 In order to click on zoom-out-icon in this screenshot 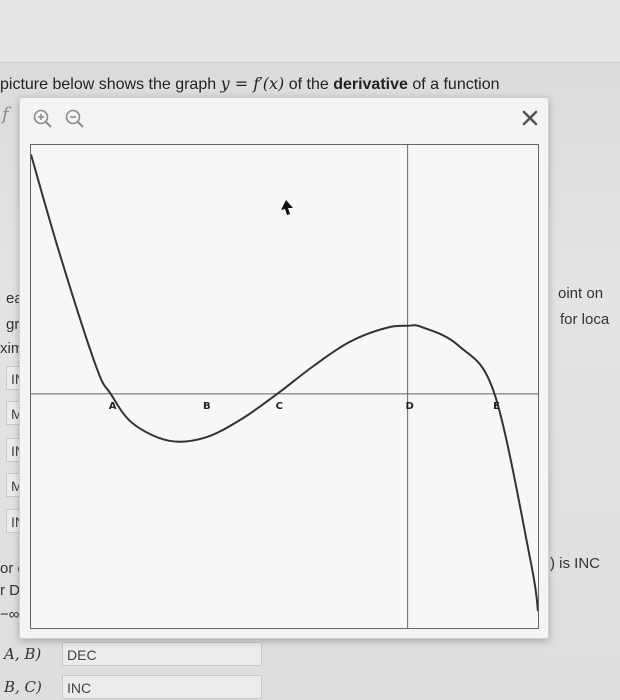, I will do `click(75, 119)`.